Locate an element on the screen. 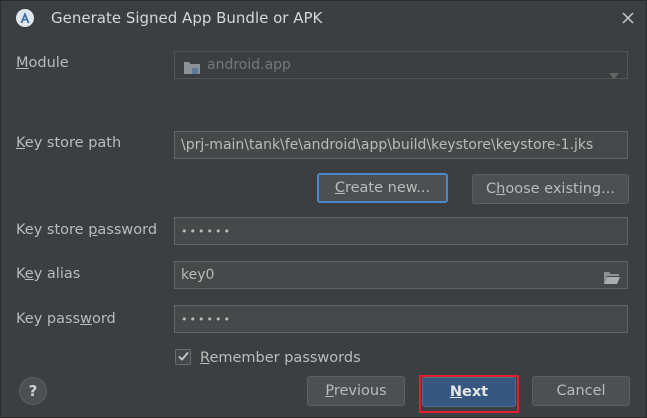  key-password-input: •••••• is located at coordinates (401, 319).